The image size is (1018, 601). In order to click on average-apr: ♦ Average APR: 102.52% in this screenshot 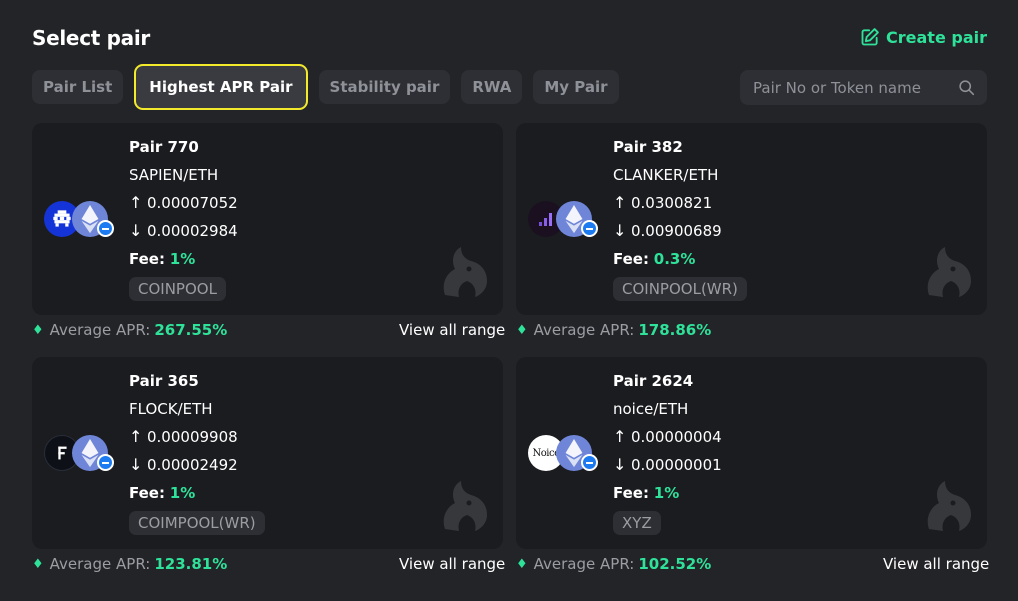, I will do `click(613, 564)`.